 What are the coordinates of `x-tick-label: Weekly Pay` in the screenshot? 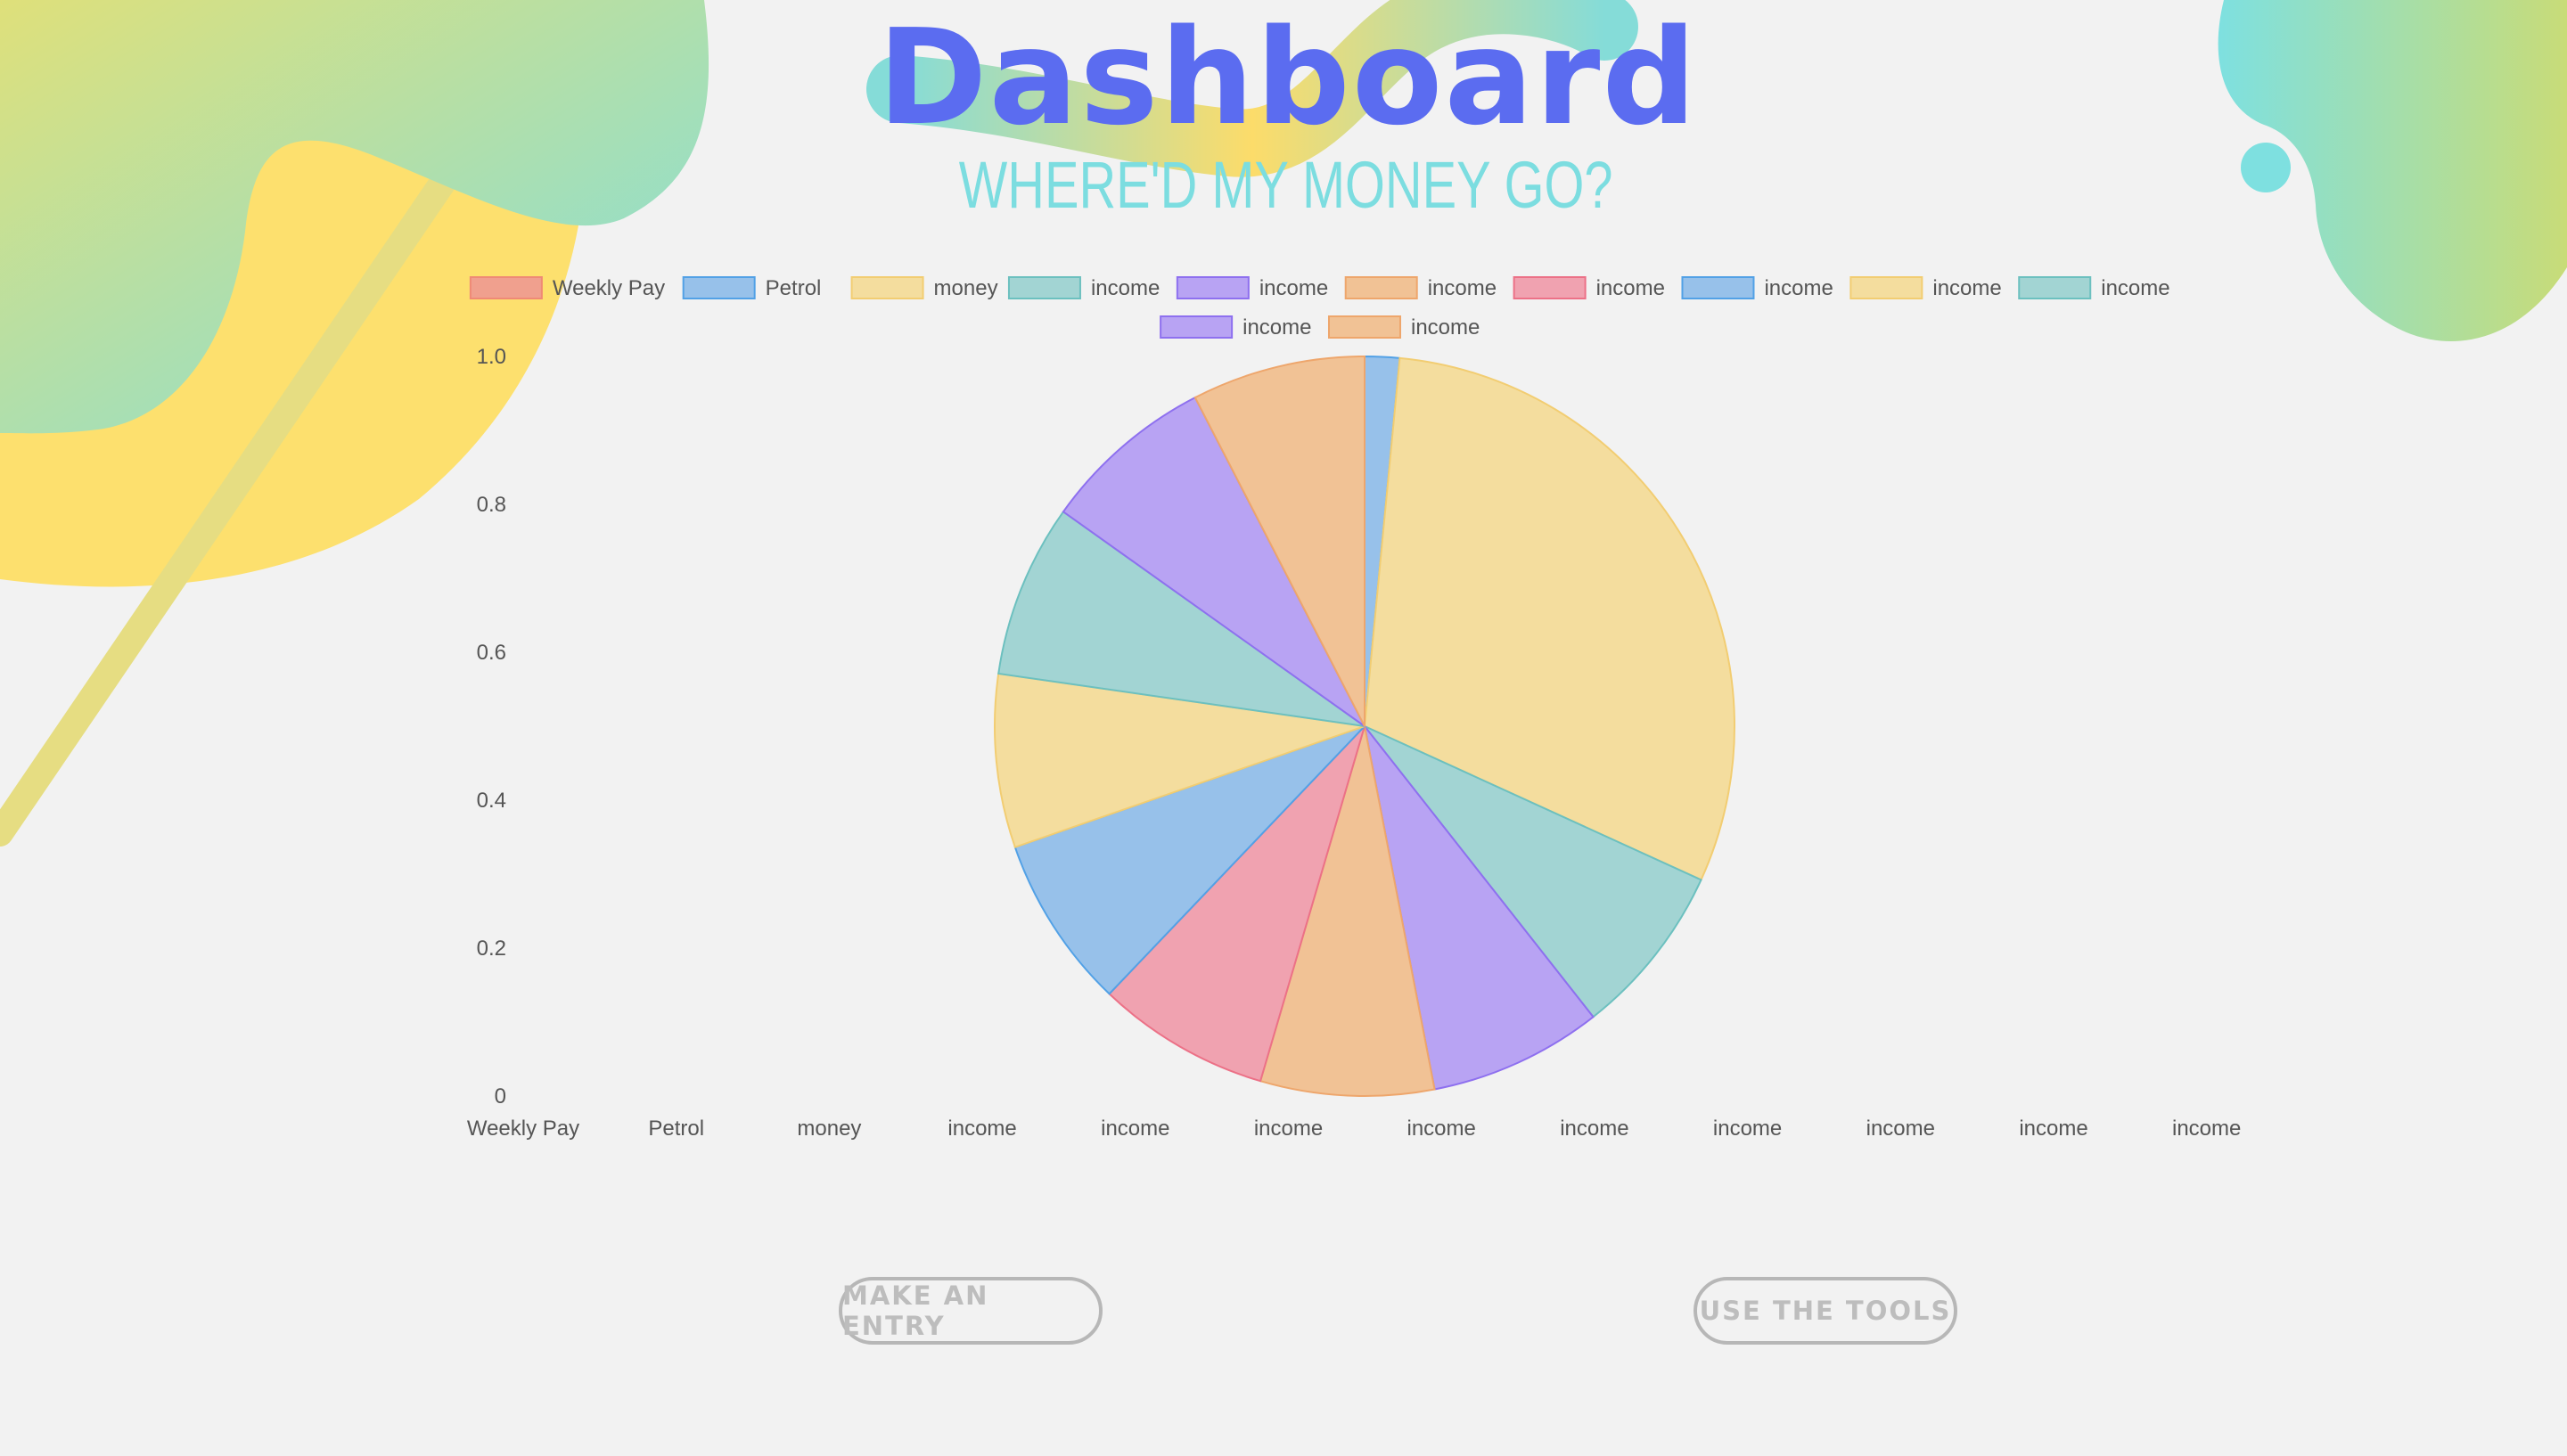 It's located at (523, 1129).